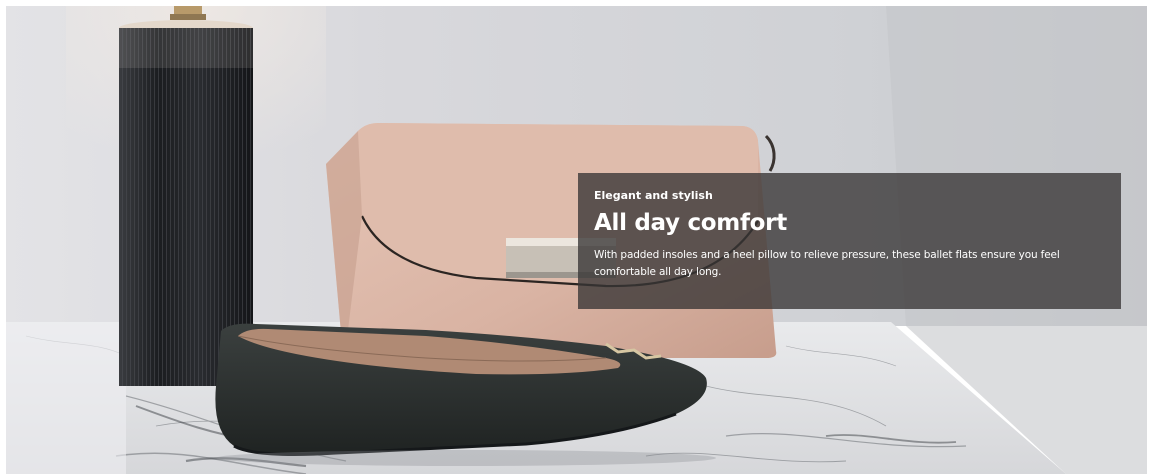  What do you see at coordinates (653, 195) in the screenshot?
I see `promo-eyebrow: Elegant and stylish` at bounding box center [653, 195].